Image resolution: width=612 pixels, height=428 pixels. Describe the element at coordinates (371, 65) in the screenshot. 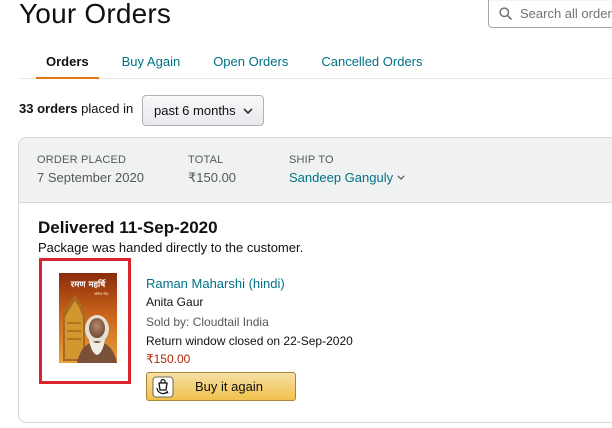

I see `tab-cancelled-orders: Cancelled Orders` at that location.